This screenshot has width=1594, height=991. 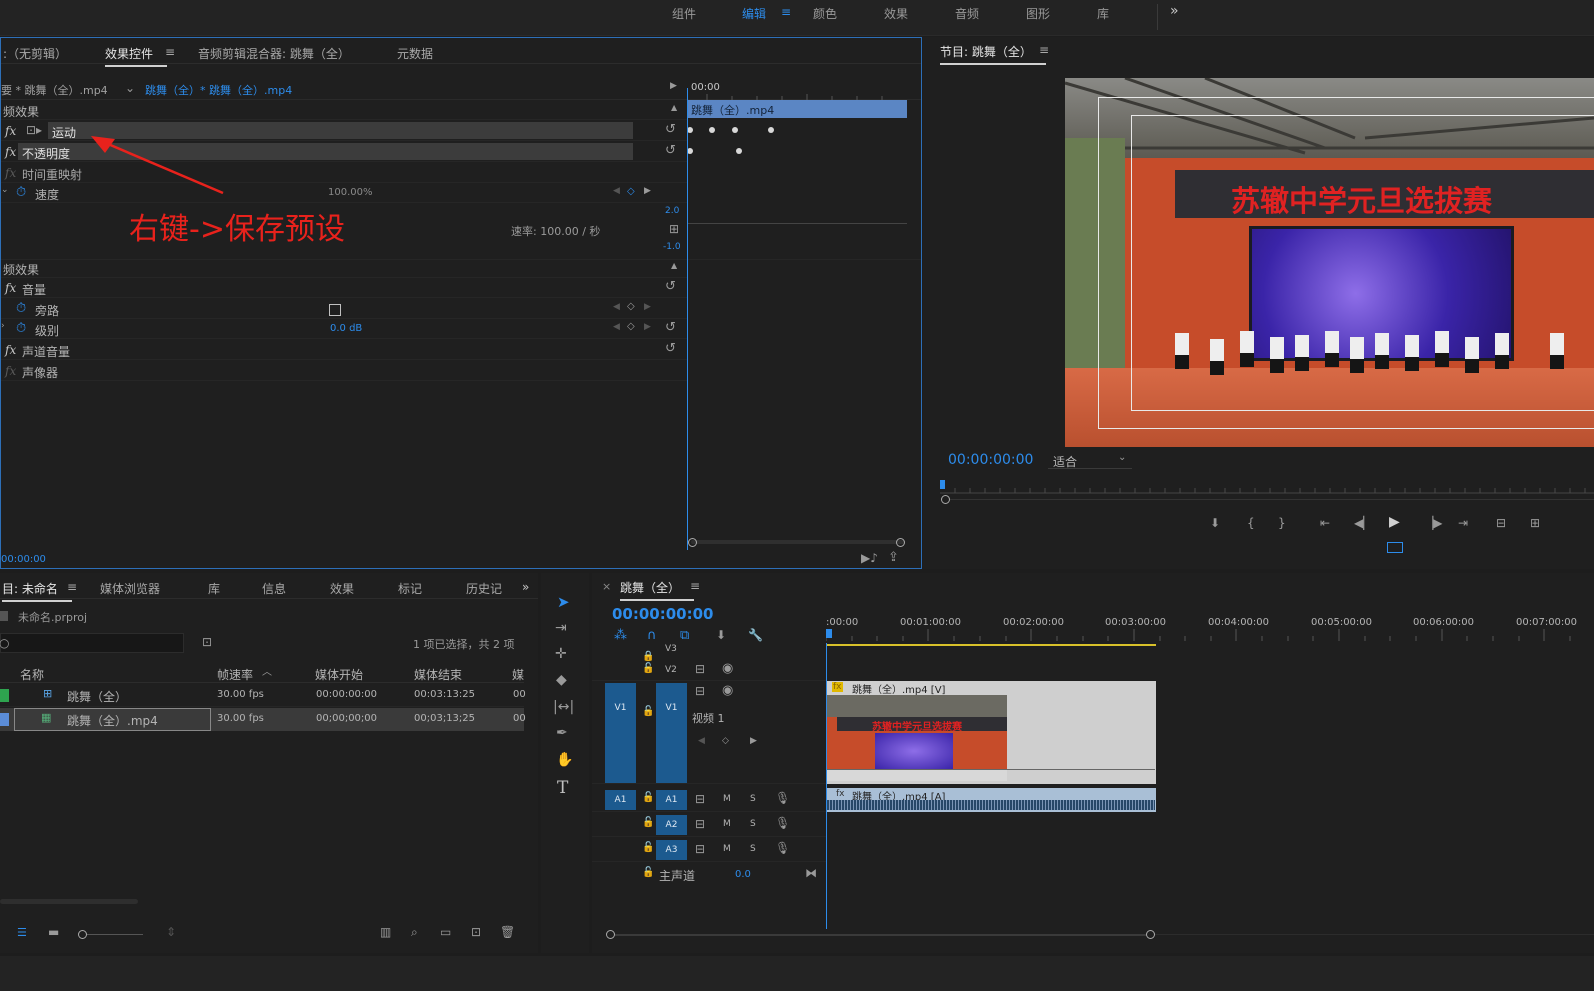 I want to click on tab-project-menu-icon: ≡, so click(x=72, y=587).